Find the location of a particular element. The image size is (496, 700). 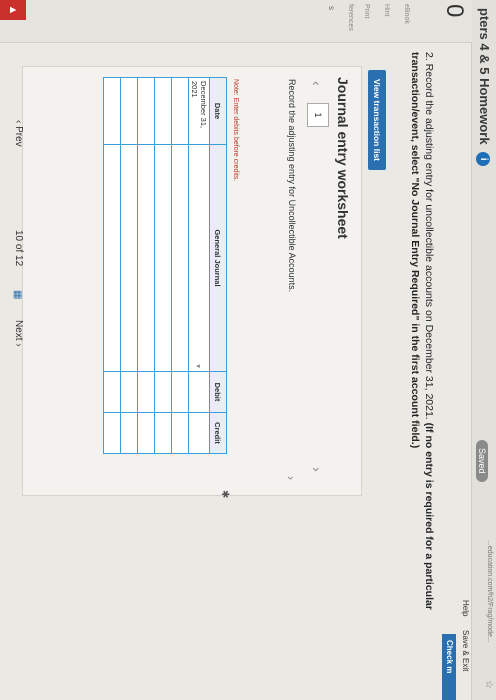

view-transaction-list-button: View transaction list is located at coordinates (377, 120).